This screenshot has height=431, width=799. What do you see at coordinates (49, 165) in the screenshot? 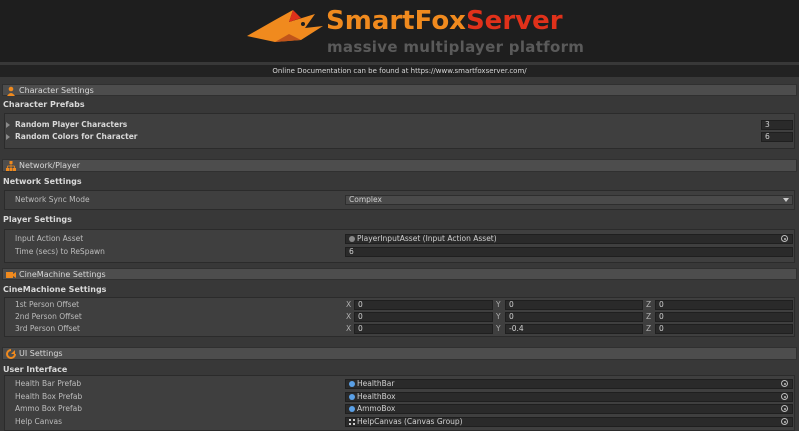
I see `section-title: Network/Player` at bounding box center [49, 165].